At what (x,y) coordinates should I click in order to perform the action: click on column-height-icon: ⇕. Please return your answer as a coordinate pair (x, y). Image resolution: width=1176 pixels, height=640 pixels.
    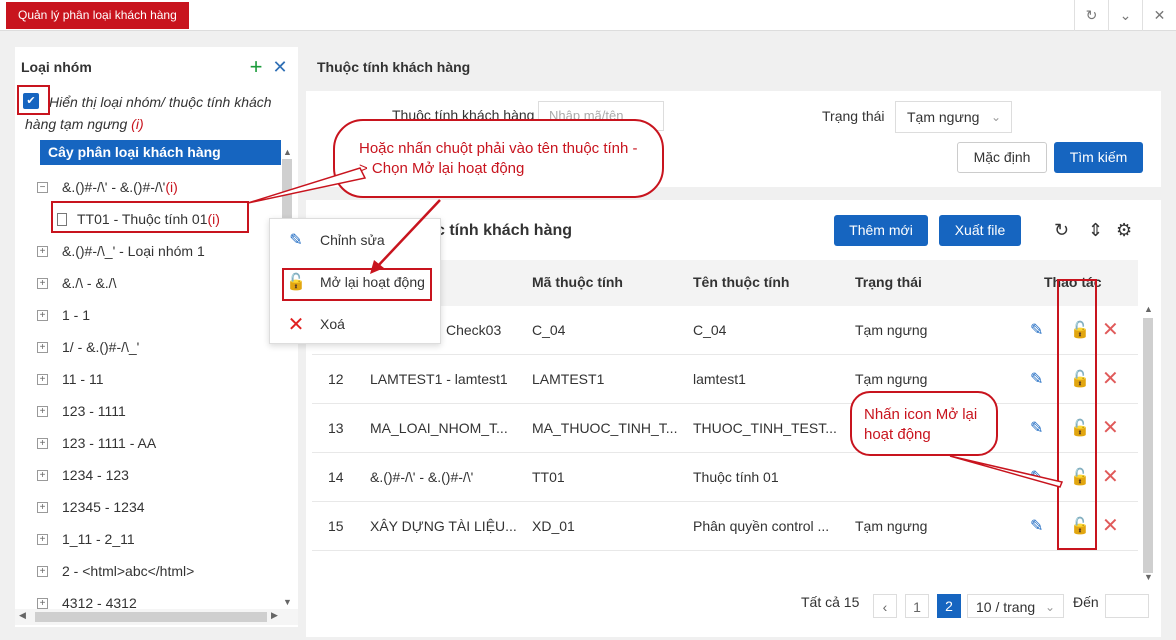
    Looking at the image, I should click on (1095, 230).